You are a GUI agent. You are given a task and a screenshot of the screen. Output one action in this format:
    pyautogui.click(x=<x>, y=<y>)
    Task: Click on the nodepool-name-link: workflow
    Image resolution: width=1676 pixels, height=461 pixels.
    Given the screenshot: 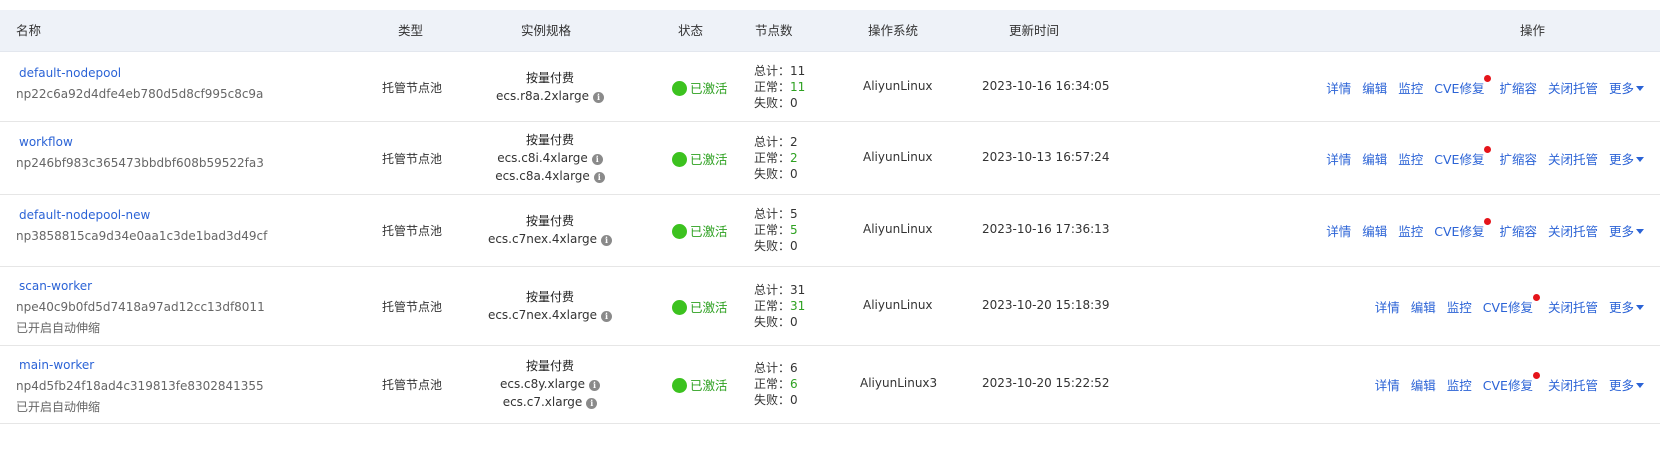 What is the action you would take?
    pyautogui.click(x=46, y=142)
    